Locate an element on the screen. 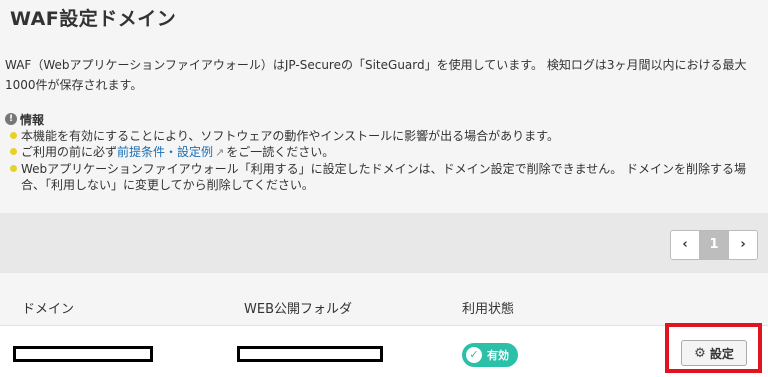 This screenshot has height=377, width=768. prev-page-button: ‹ is located at coordinates (685, 245).